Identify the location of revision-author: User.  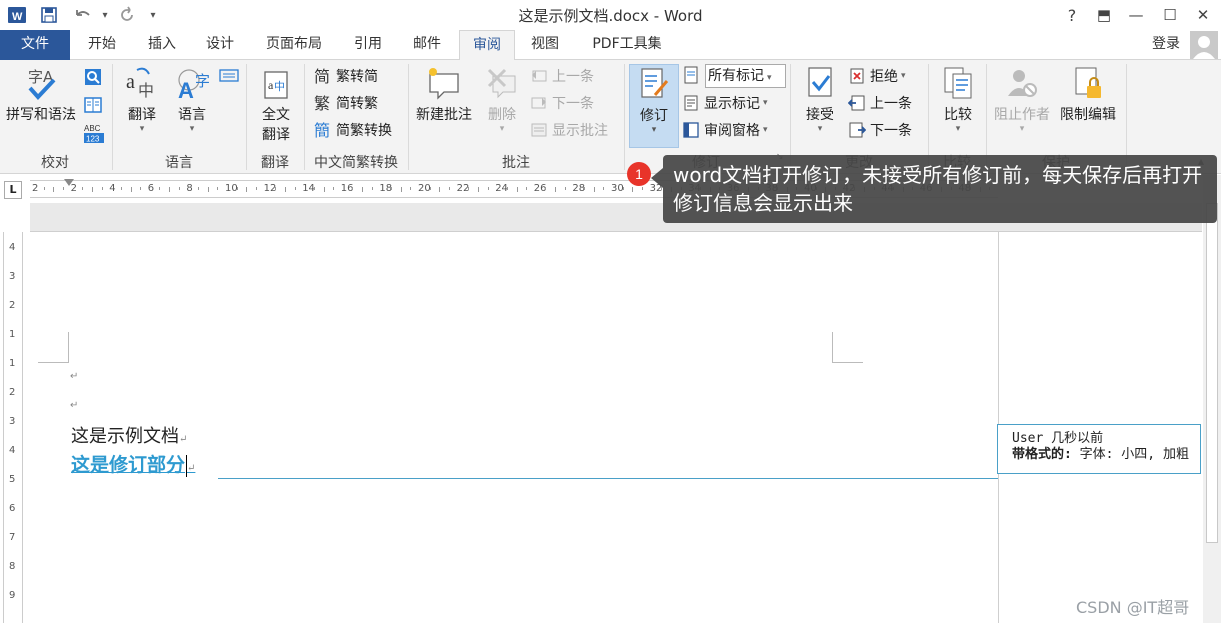
(1028, 438).